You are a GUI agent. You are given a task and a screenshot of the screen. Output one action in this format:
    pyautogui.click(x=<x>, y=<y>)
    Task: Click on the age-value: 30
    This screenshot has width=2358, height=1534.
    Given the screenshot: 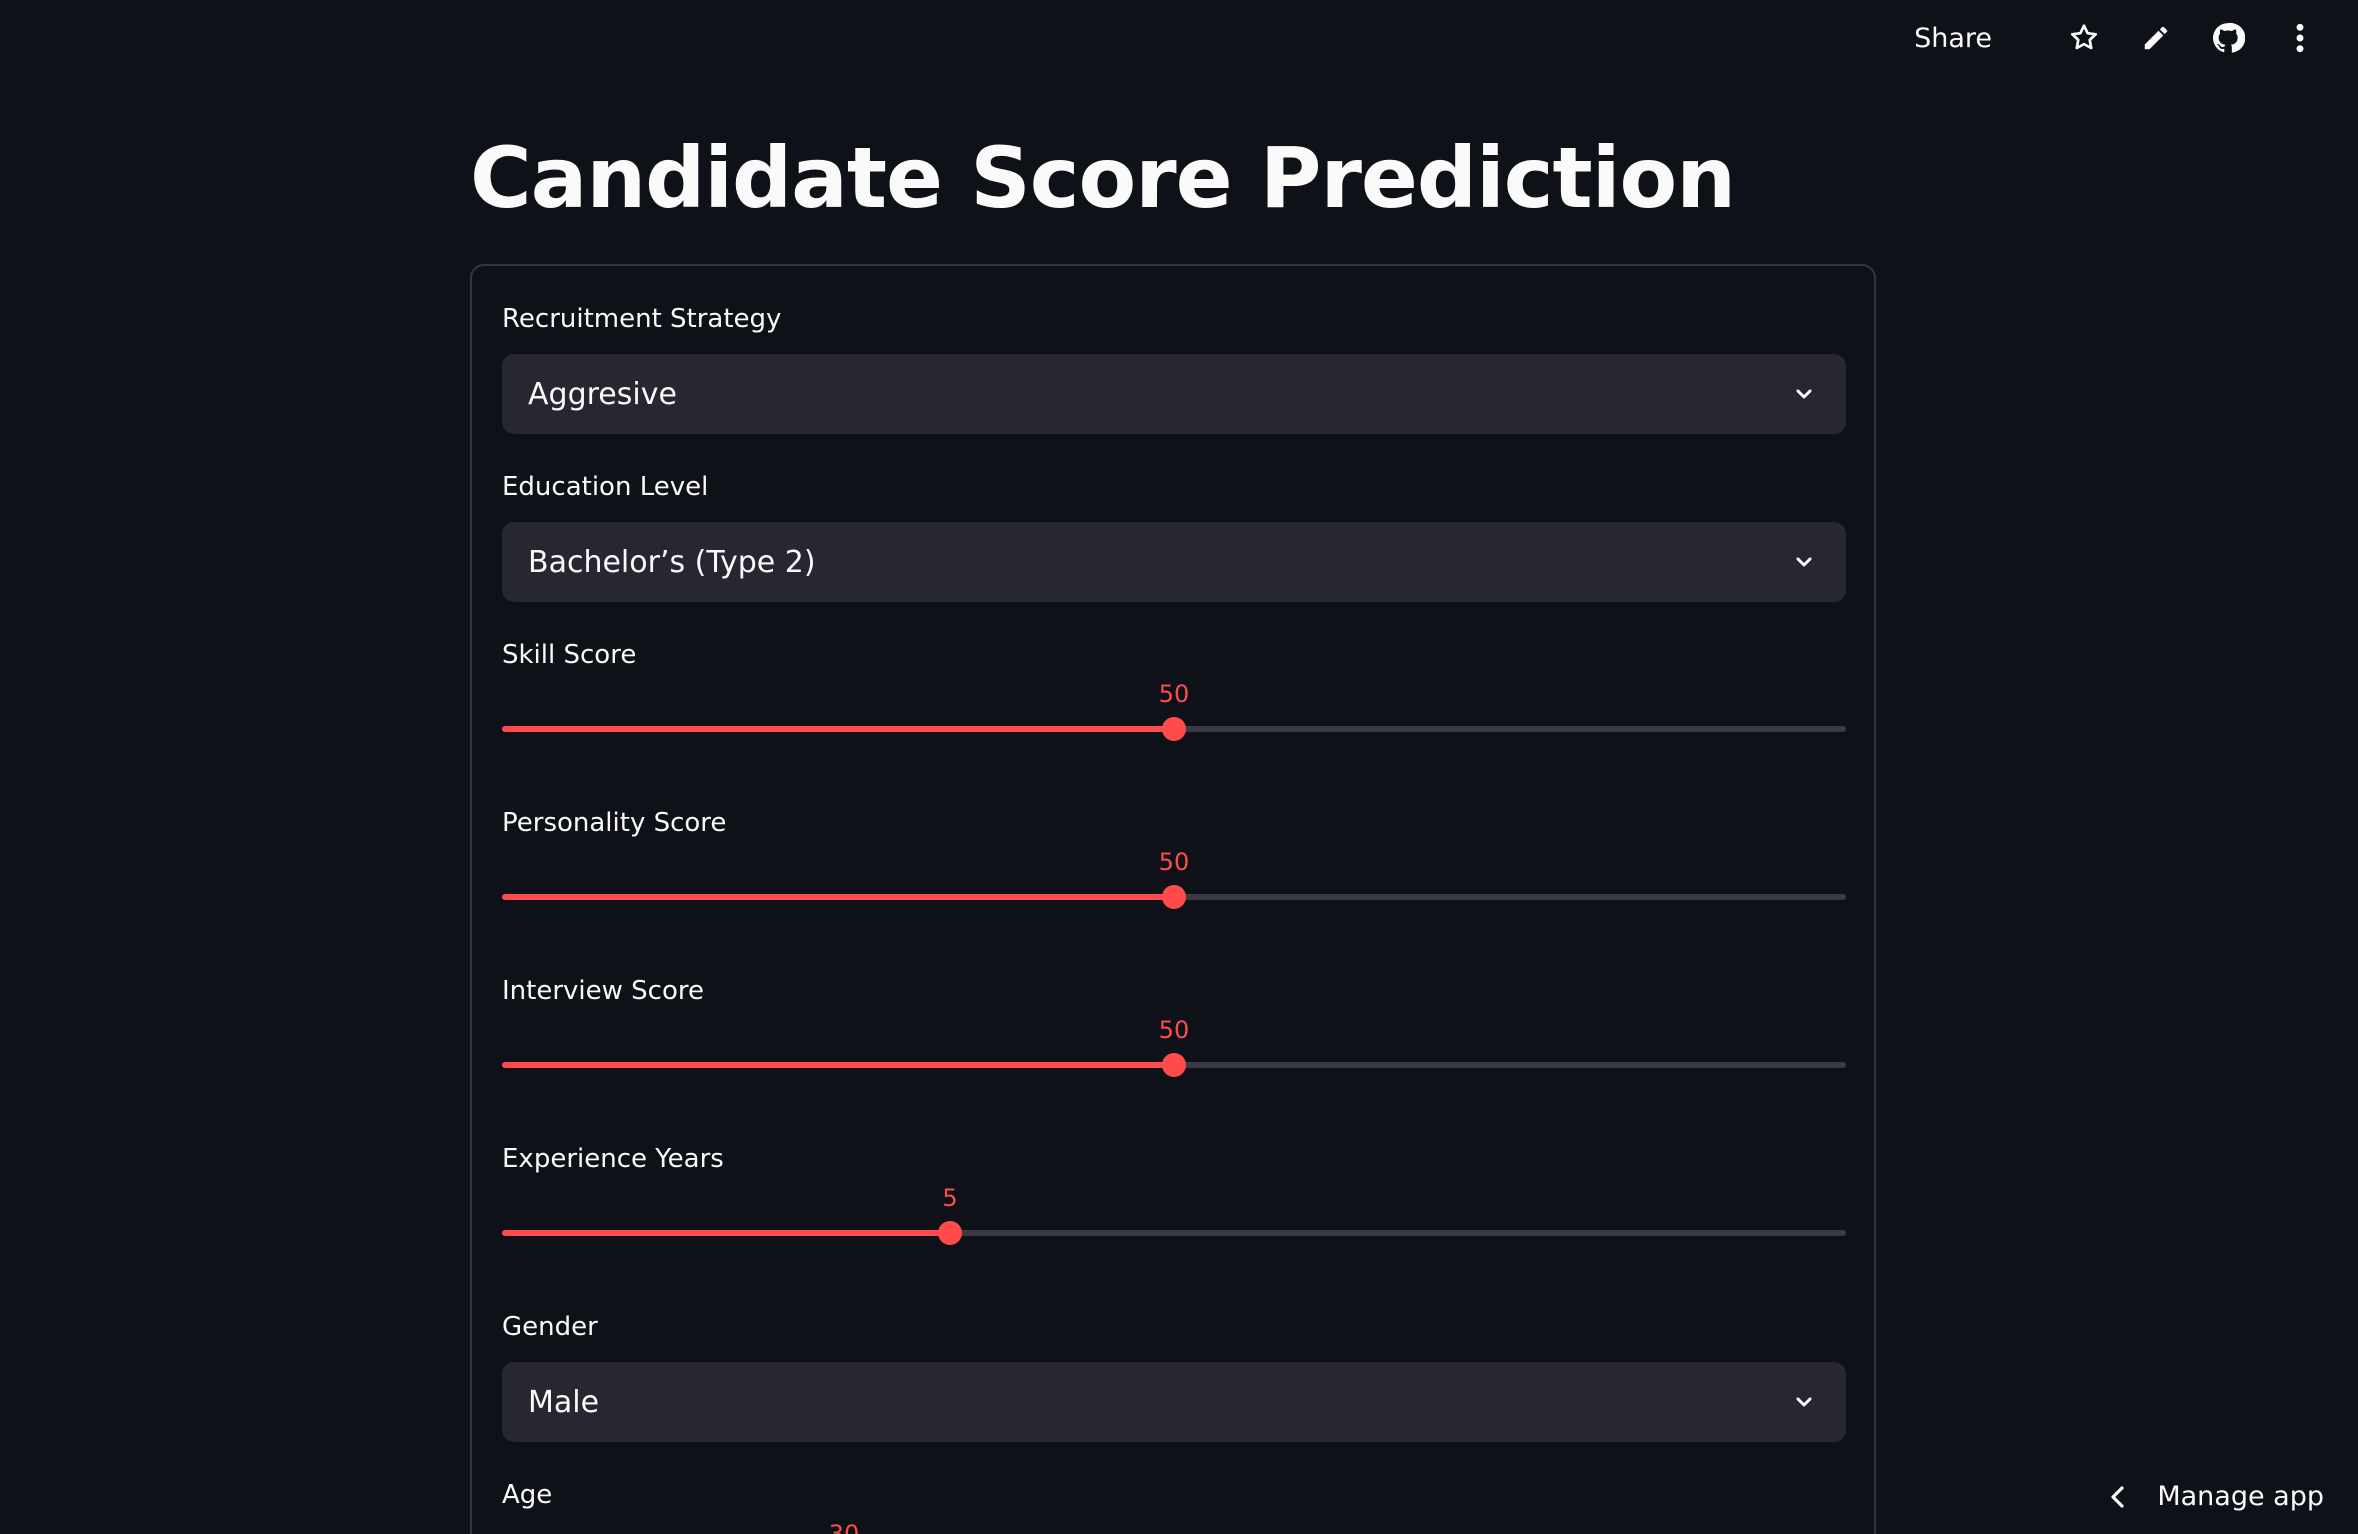 What is the action you would take?
    pyautogui.click(x=844, y=1527)
    